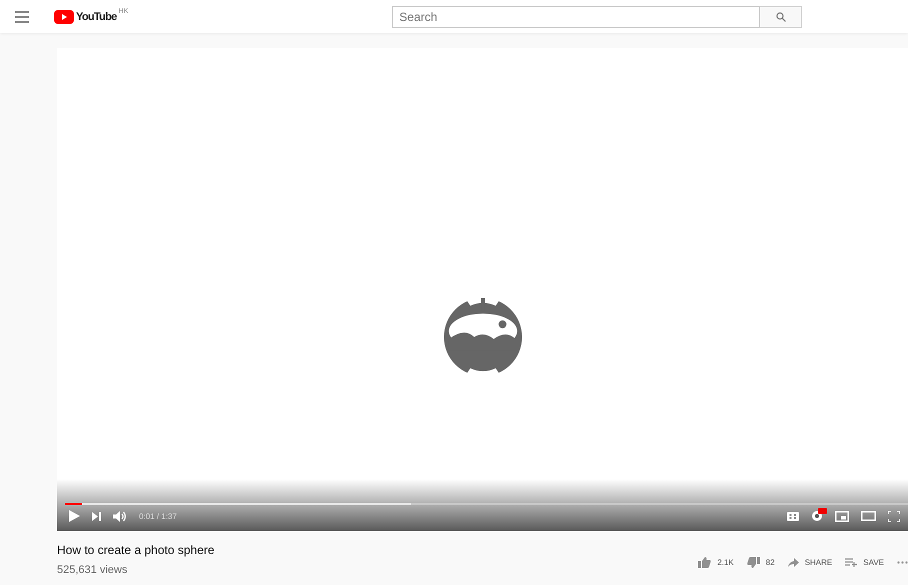 The height and width of the screenshot is (585, 908). What do you see at coordinates (810, 562) in the screenshot?
I see `share-button: SHARE` at bounding box center [810, 562].